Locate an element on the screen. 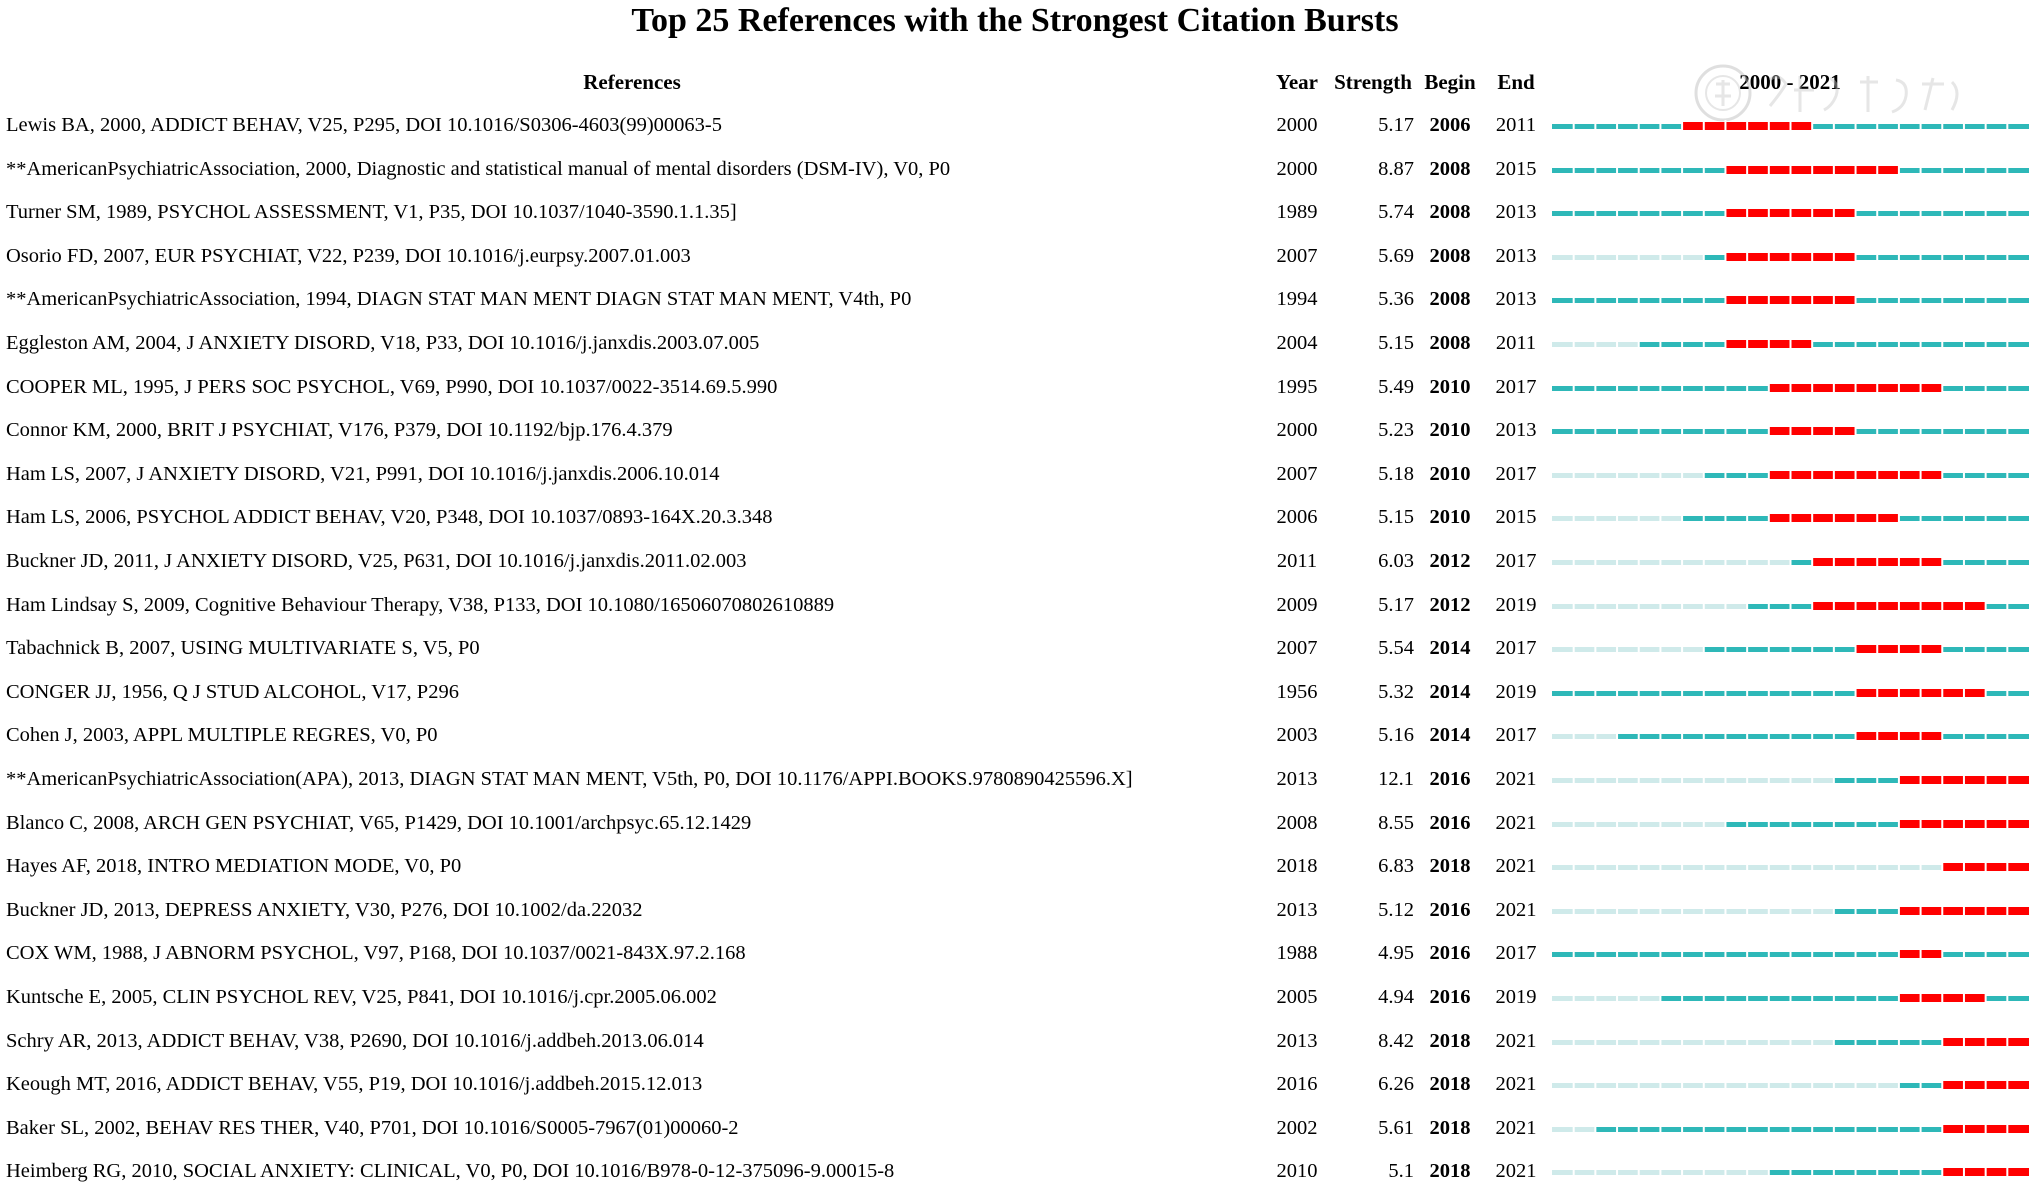 The image size is (2030, 1193). burst-timeline is located at coordinates (1790, 692).